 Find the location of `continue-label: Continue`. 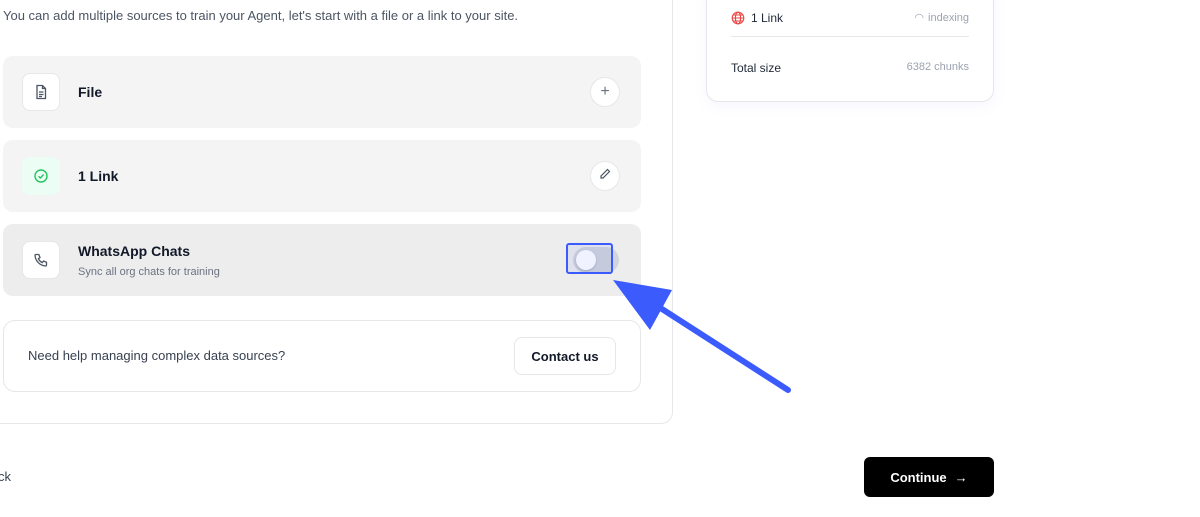

continue-label: Continue is located at coordinates (918, 477).